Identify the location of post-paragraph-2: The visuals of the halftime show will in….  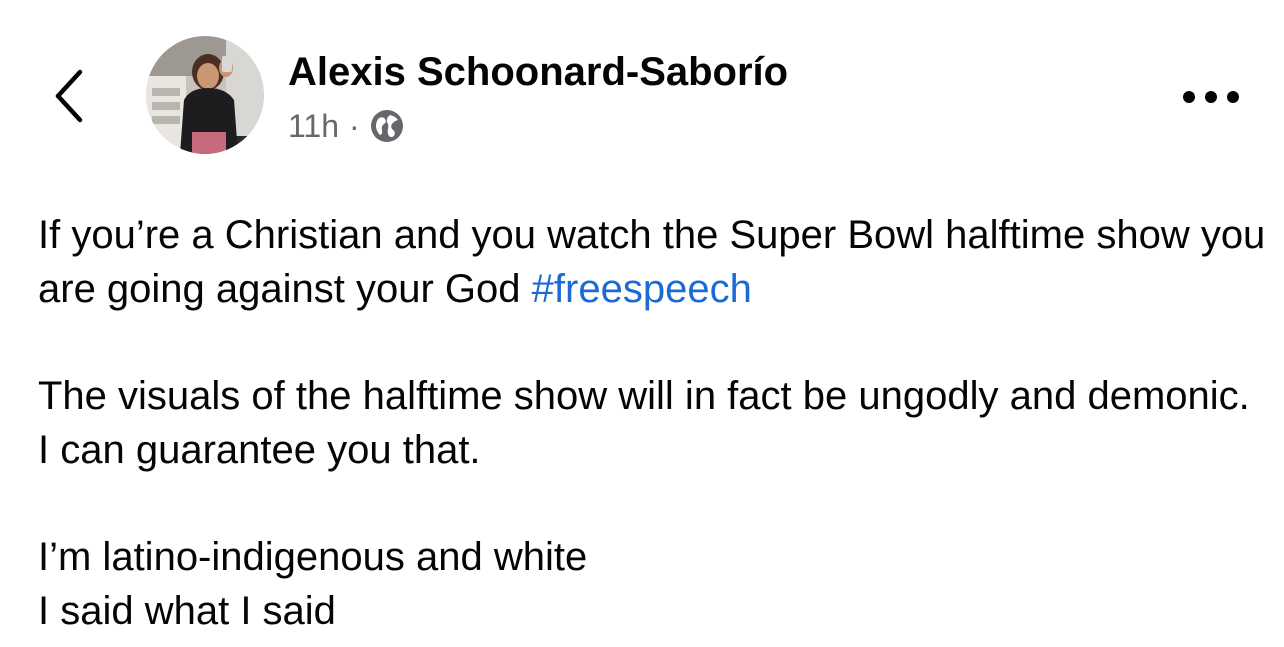
(644, 423).